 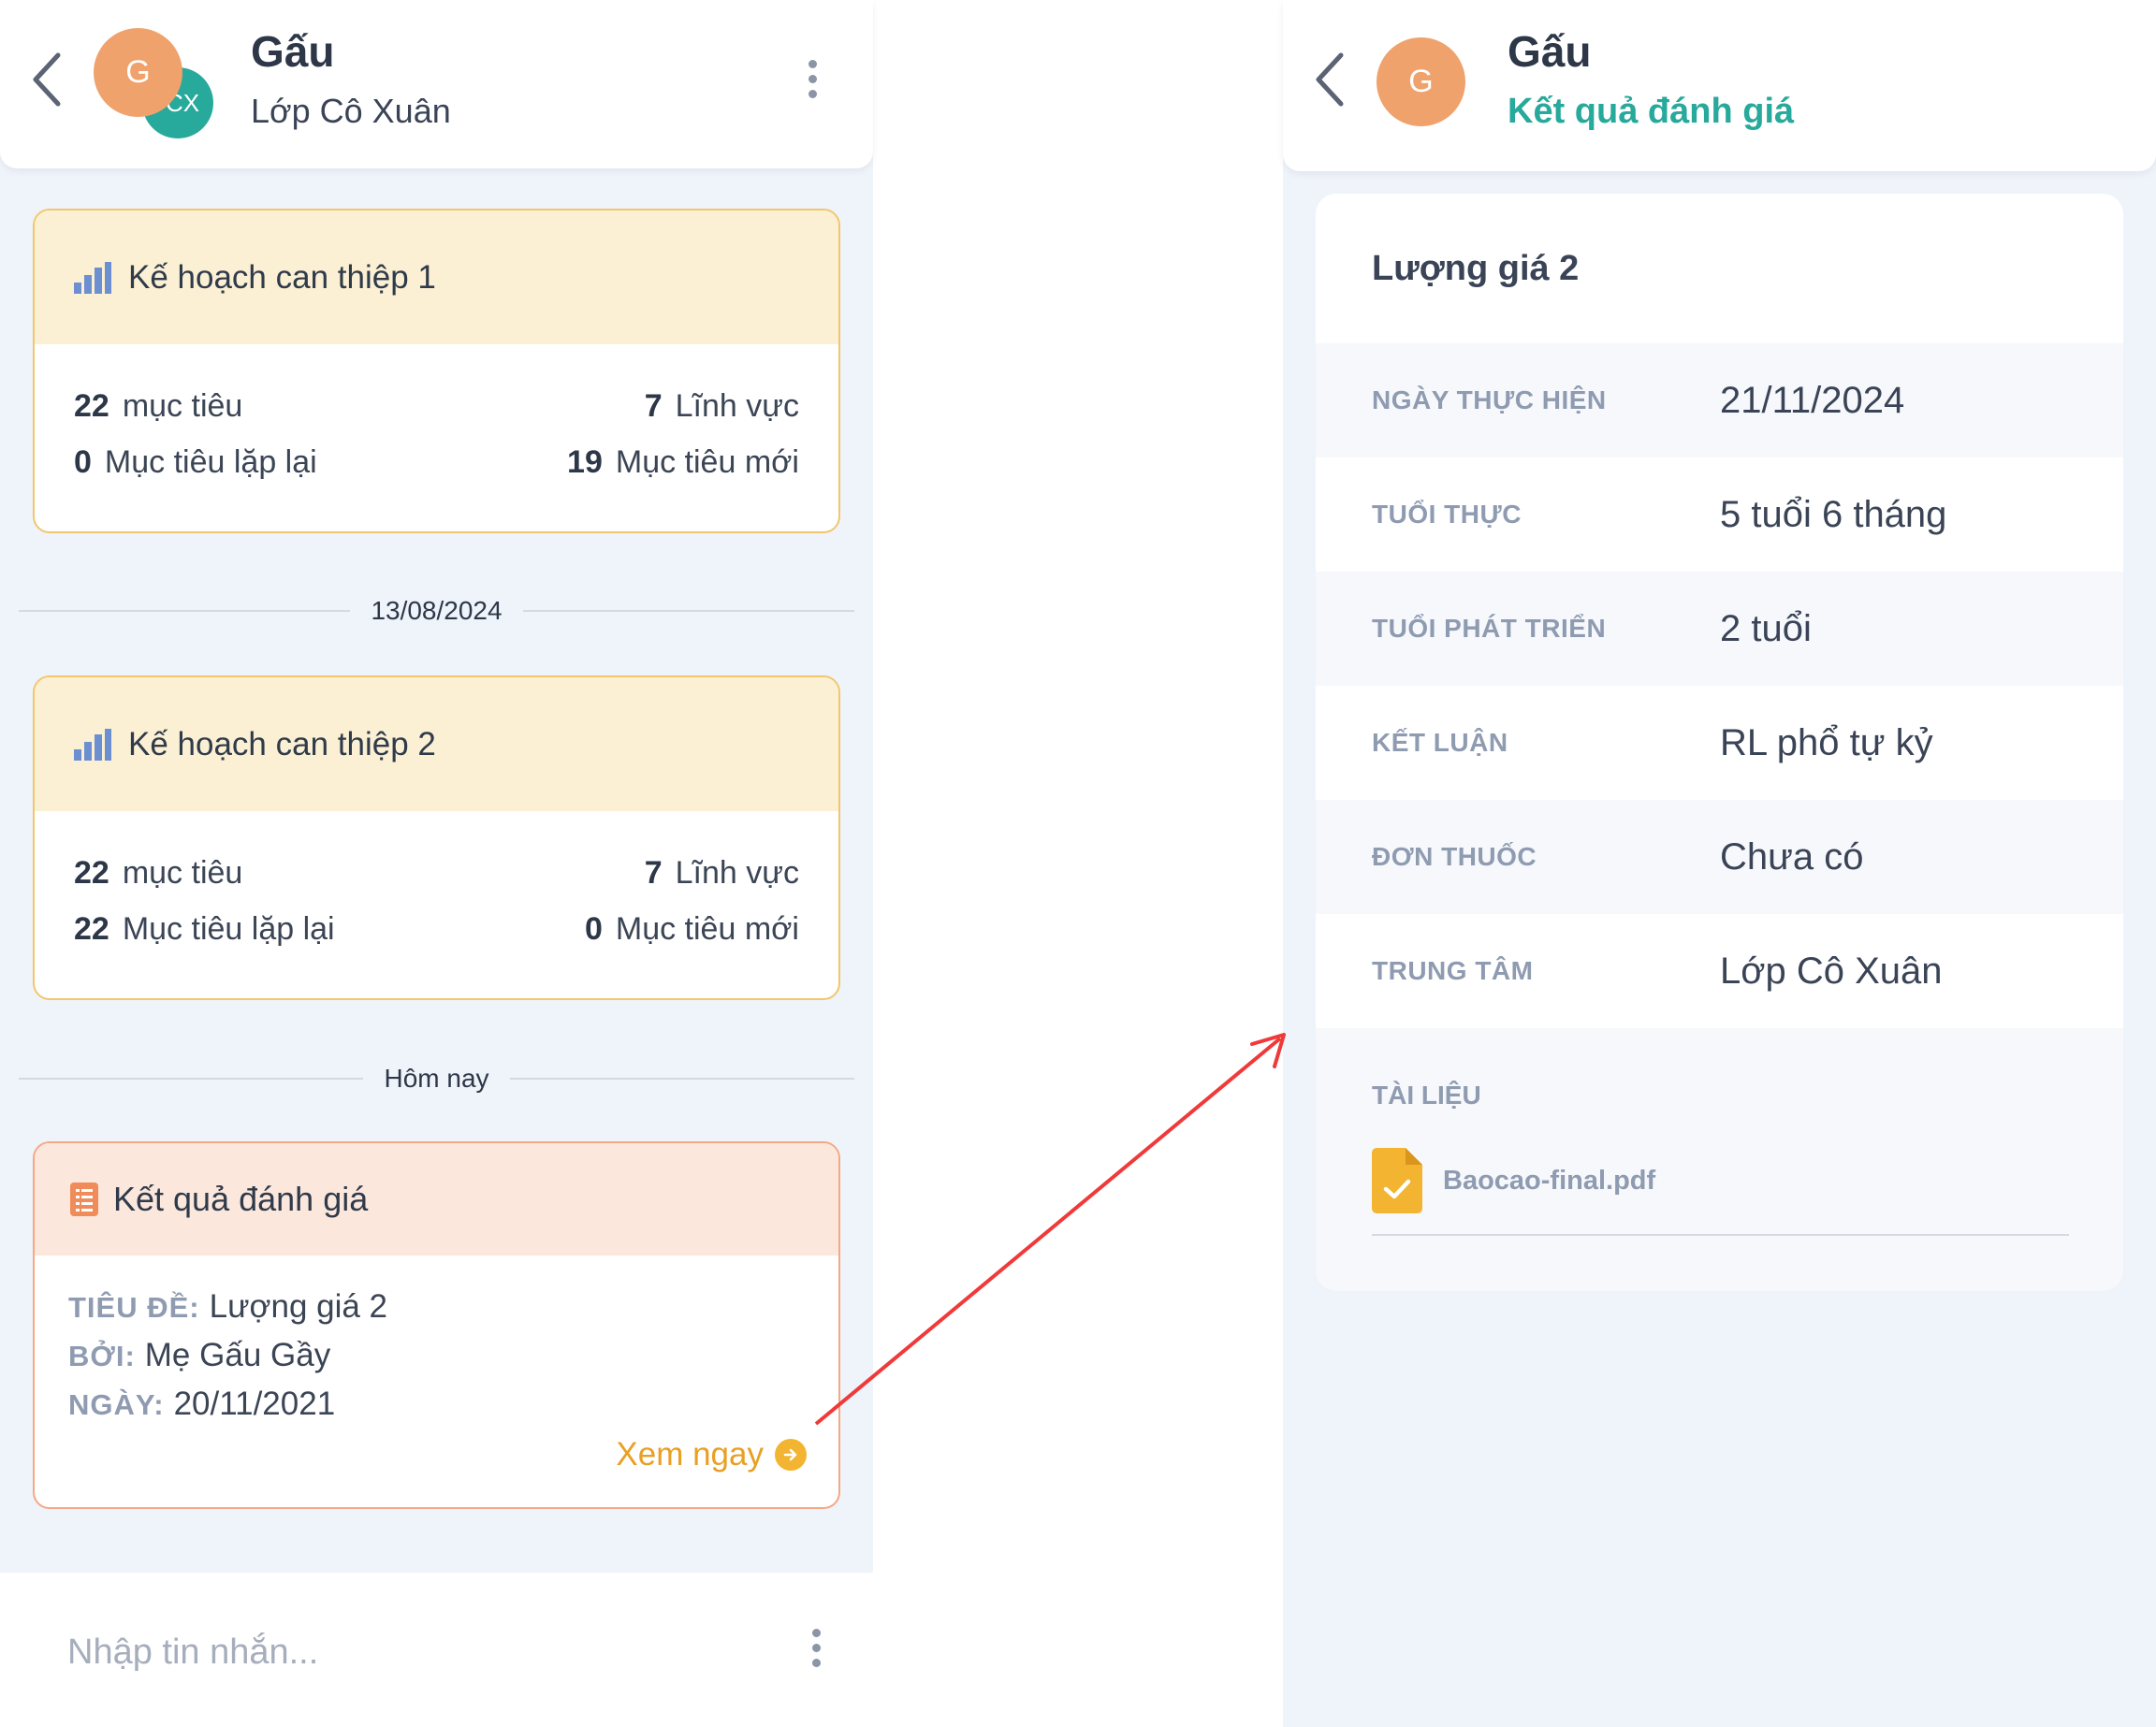 I want to click on detail-row-label: TRUNG TÂM, so click(x=1453, y=970).